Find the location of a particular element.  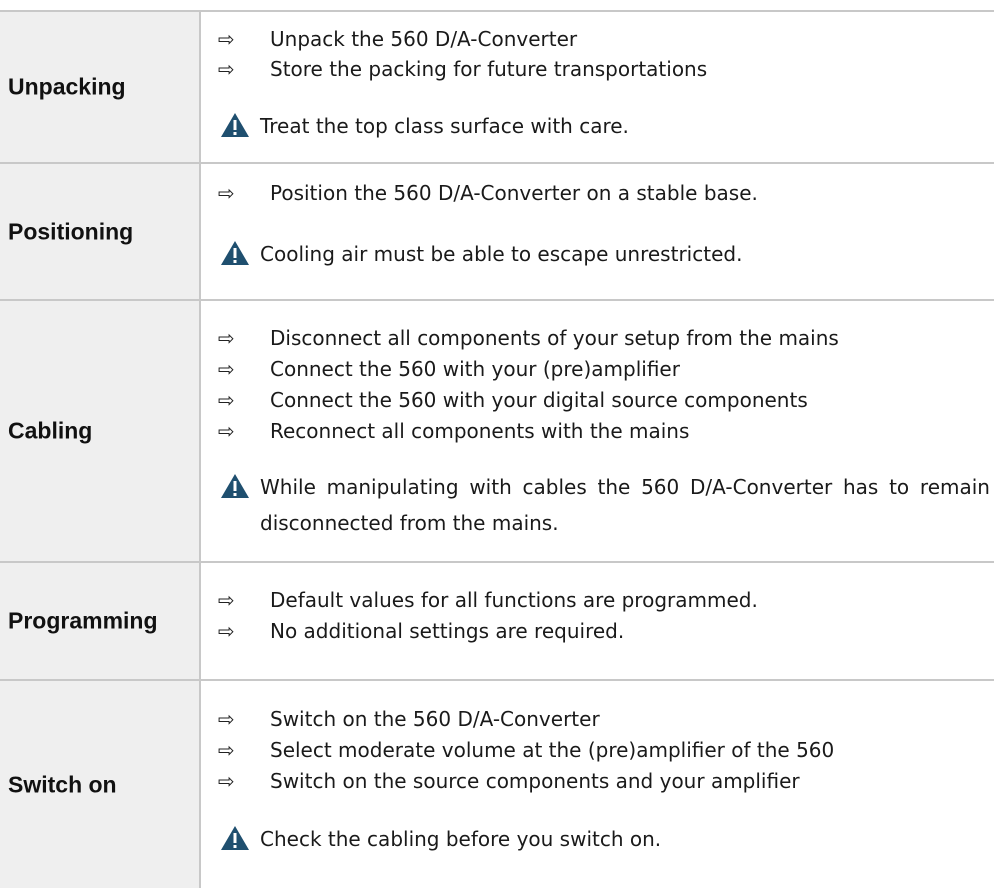

list-item: ⇨ No additional settings are required. is located at coordinates (421, 631).